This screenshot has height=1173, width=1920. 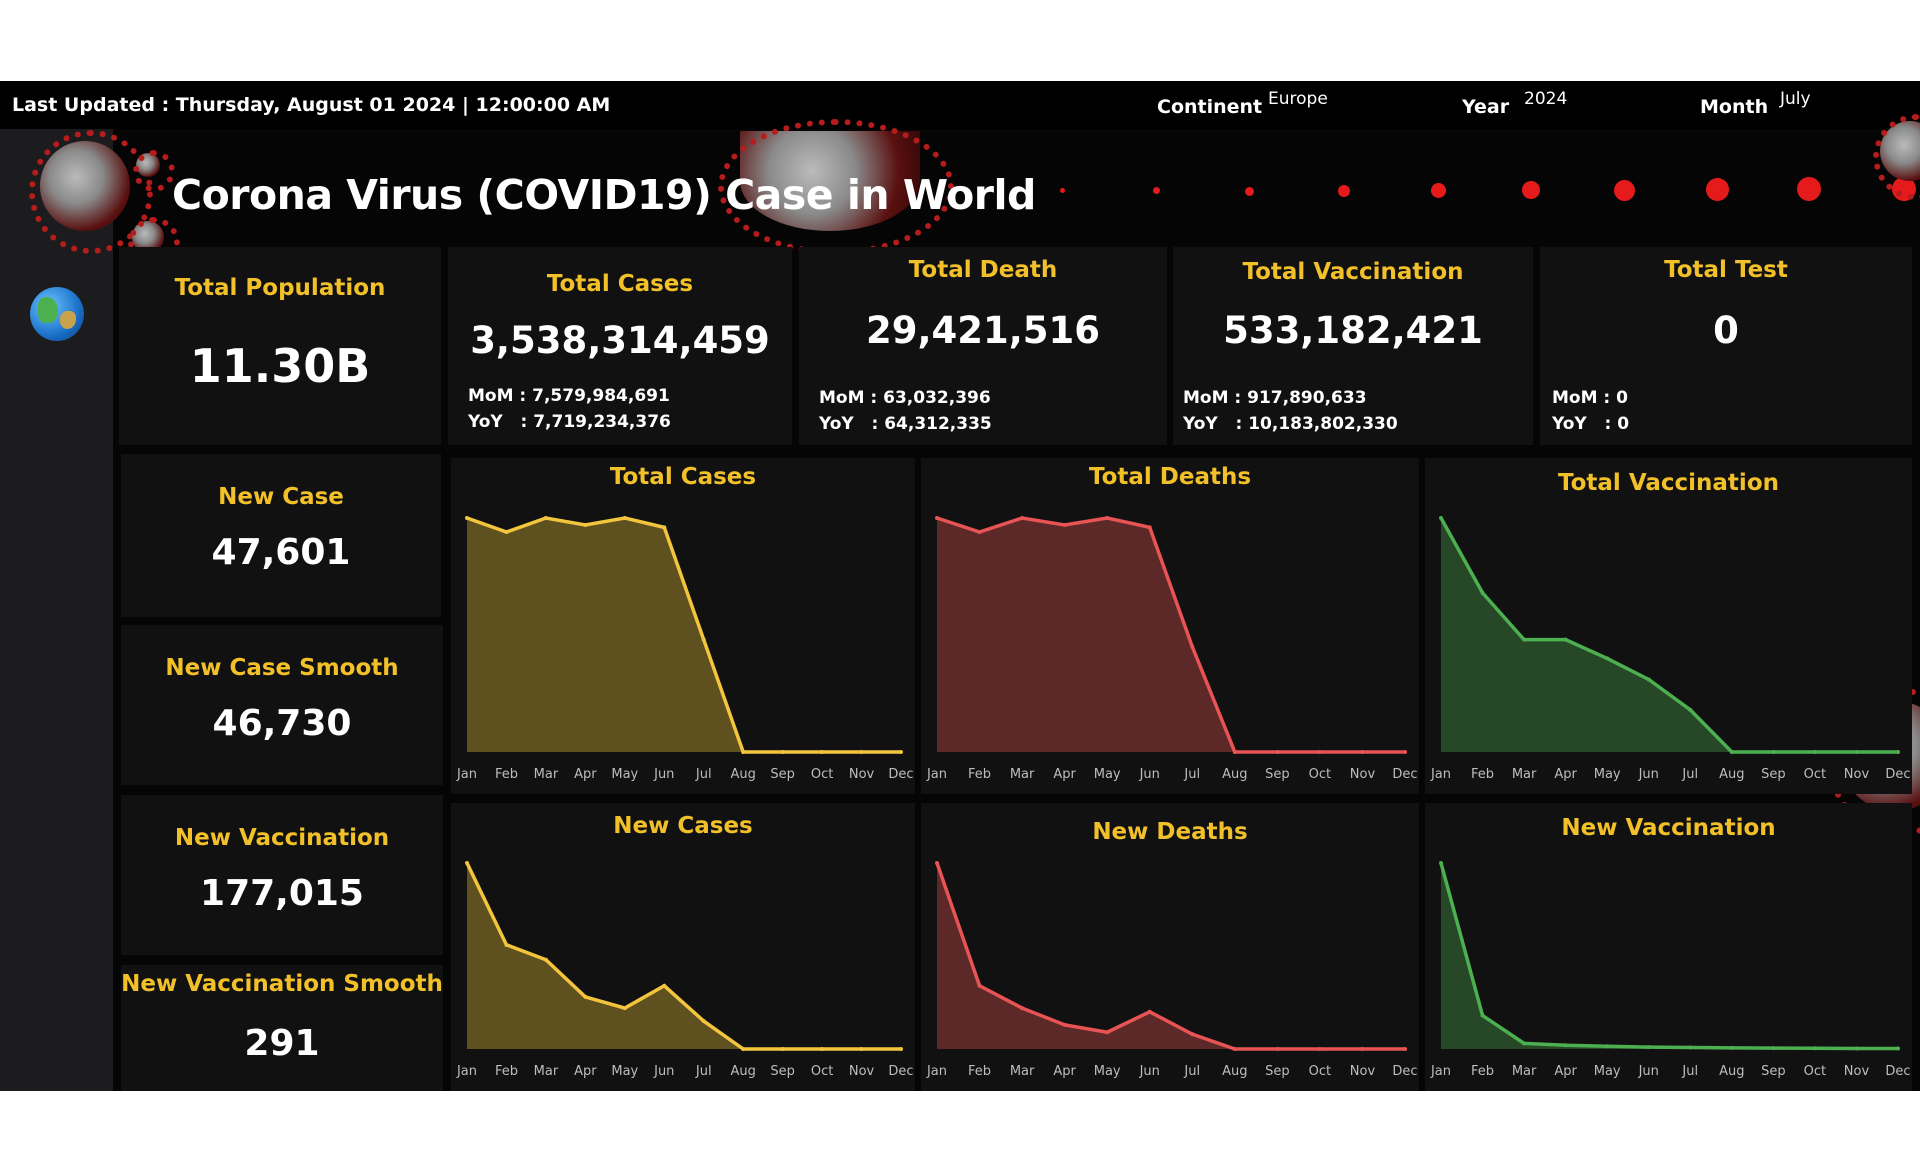 What do you see at coordinates (282, 668) in the screenshot?
I see `kpi-title: New Case Smooth` at bounding box center [282, 668].